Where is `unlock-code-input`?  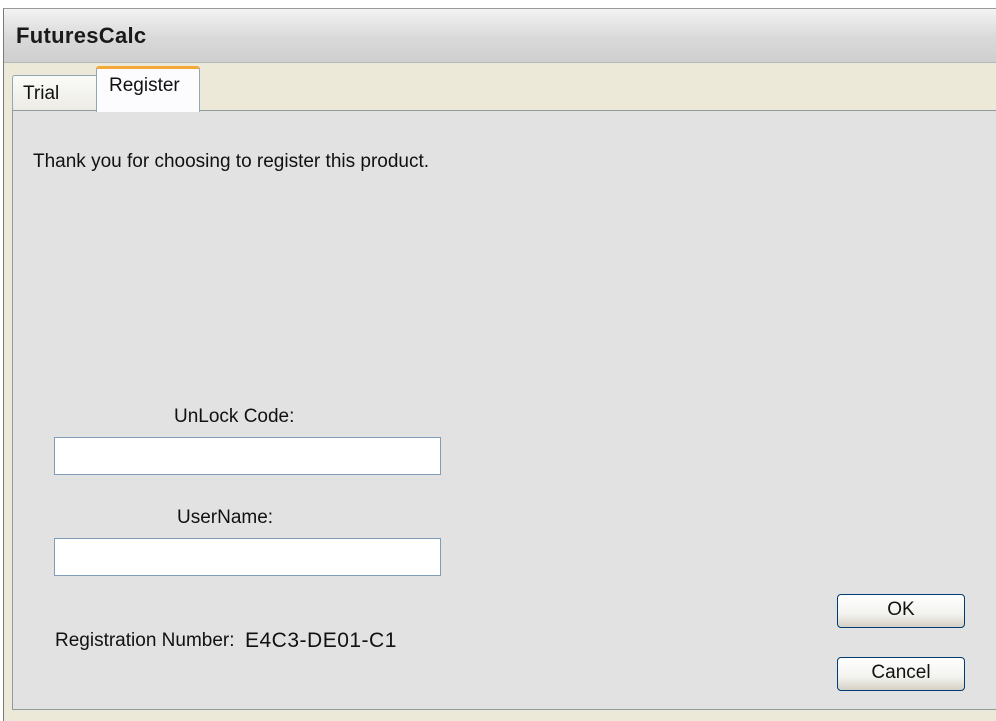
unlock-code-input is located at coordinates (247, 456).